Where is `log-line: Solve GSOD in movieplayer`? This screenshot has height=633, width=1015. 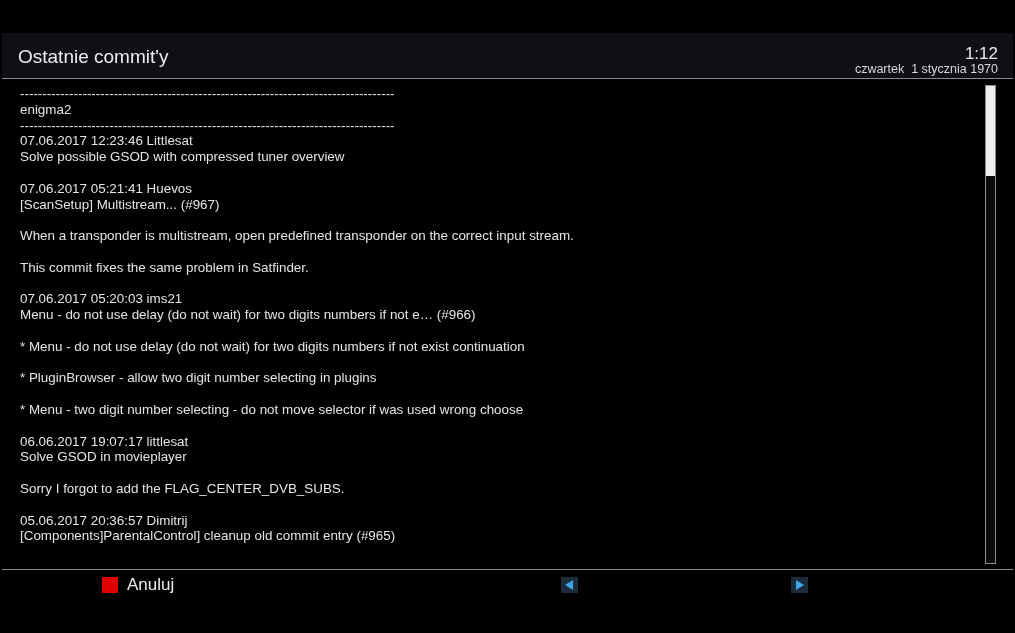 log-line: Solve GSOD in movieplayer is located at coordinates (103, 457).